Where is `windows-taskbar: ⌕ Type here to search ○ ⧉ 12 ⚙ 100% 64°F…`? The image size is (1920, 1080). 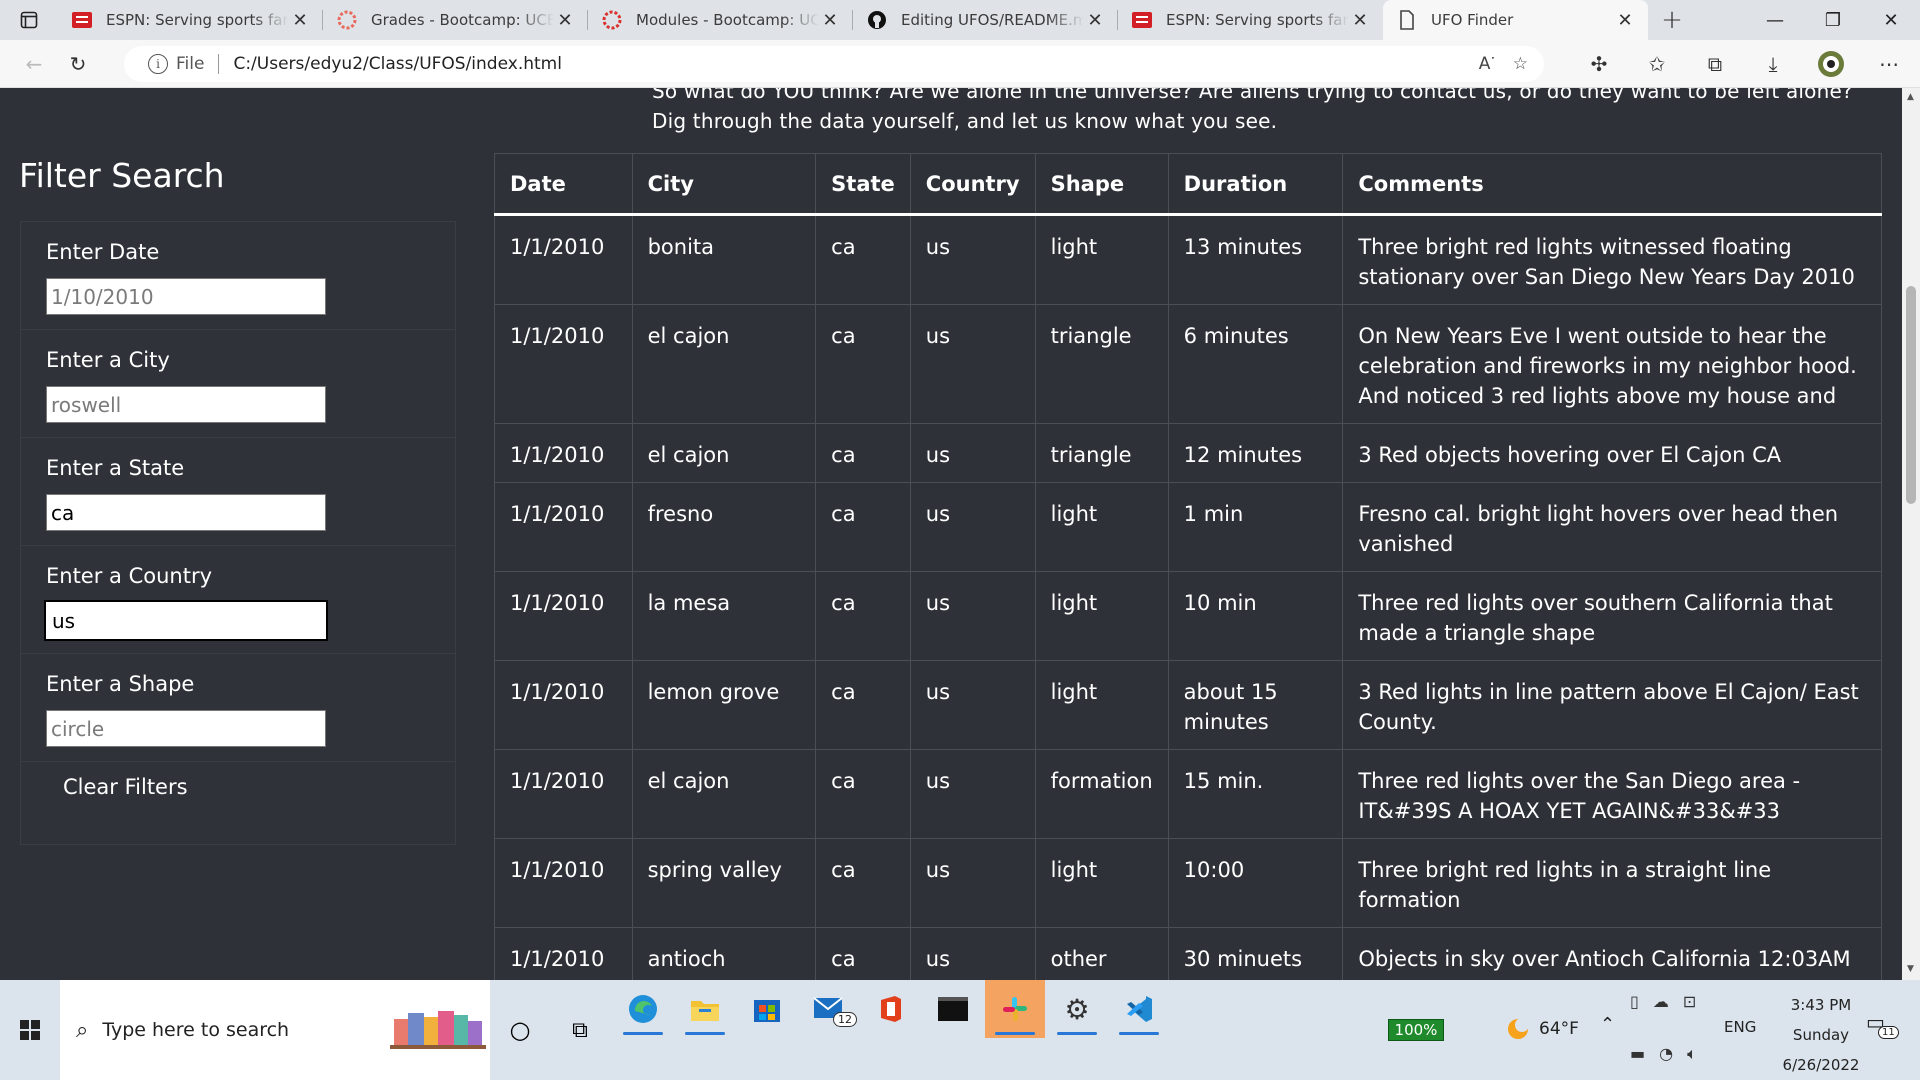
windows-taskbar: ⌕ Type here to search ○ ⧉ 12 ⚙ 100% 64°F… is located at coordinates (960, 1030).